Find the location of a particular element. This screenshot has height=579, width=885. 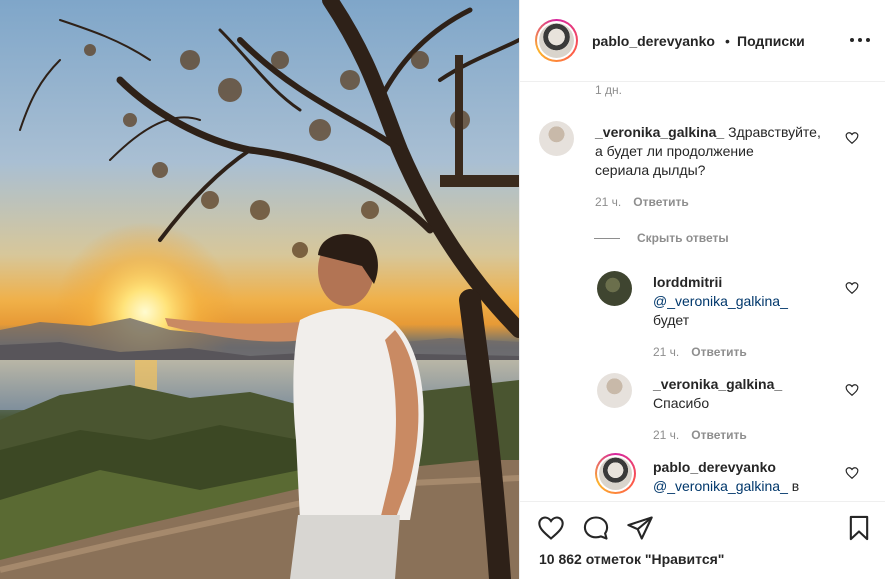

reply-username: lorddmitrii is located at coordinates (687, 282).